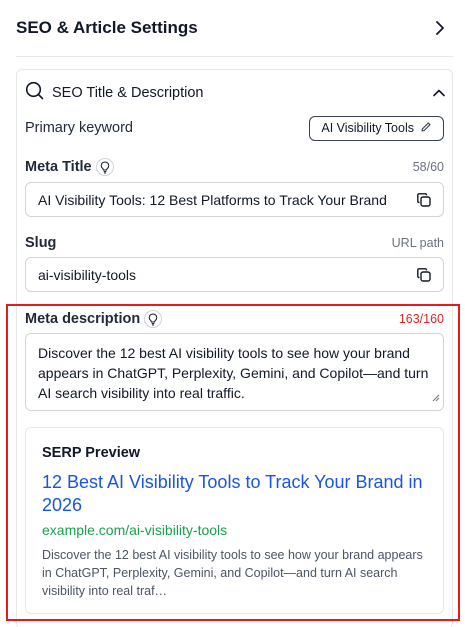 The height and width of the screenshot is (627, 465). I want to click on header-divider, so click(234, 56).